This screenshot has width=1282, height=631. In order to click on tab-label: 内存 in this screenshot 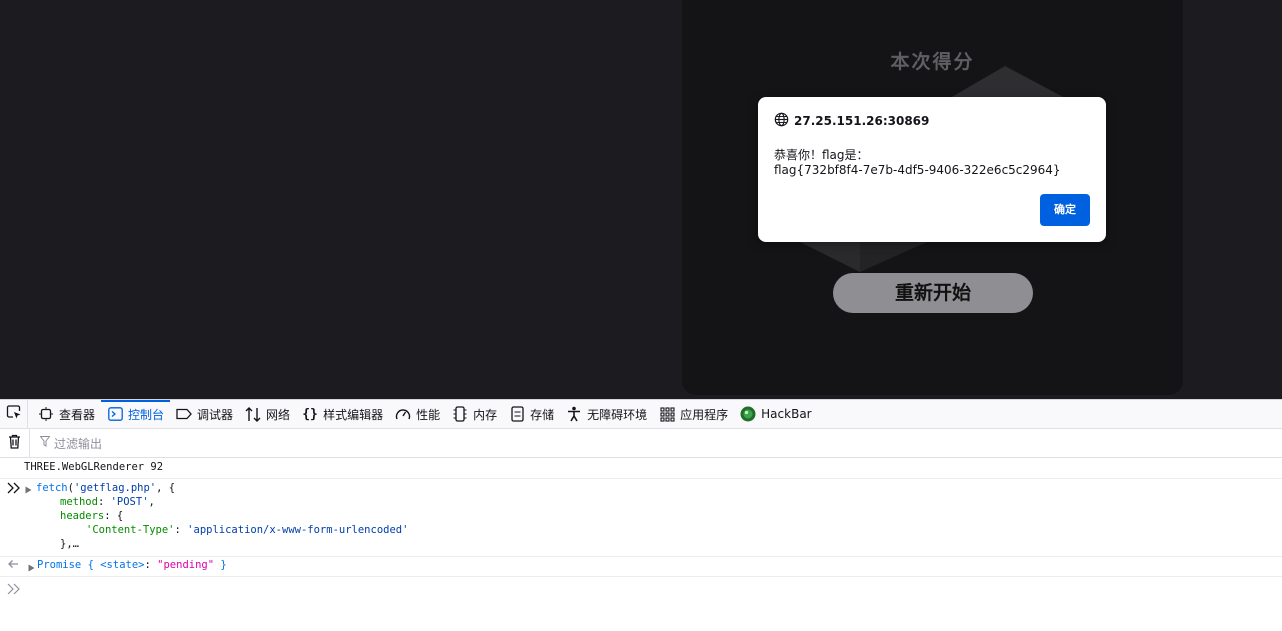, I will do `click(485, 414)`.